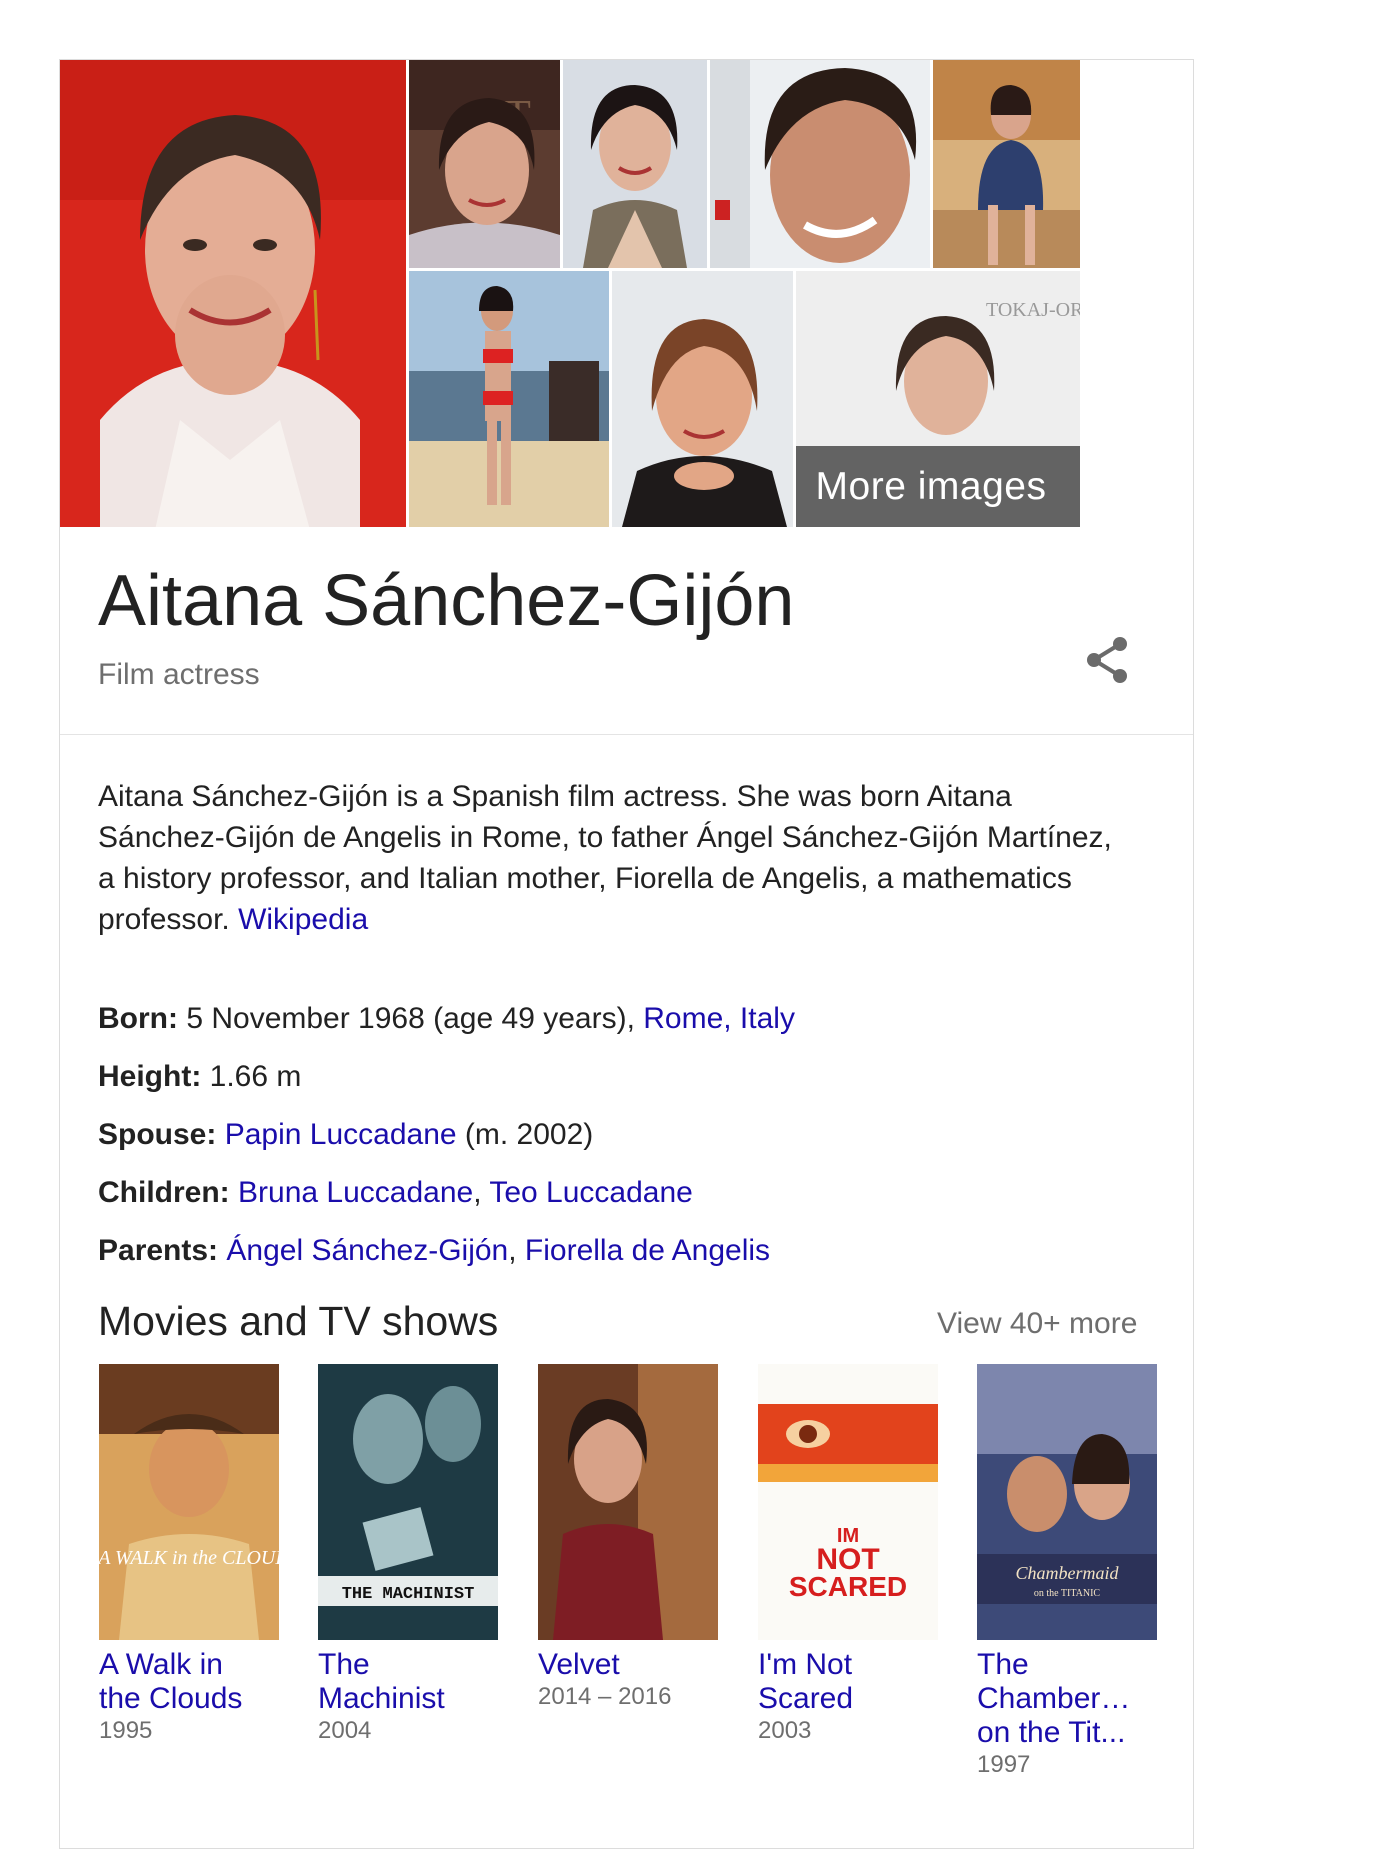 This screenshot has height=1849, width=1386. Describe the element at coordinates (126, 1730) in the screenshot. I see `movie-year: 1995` at that location.